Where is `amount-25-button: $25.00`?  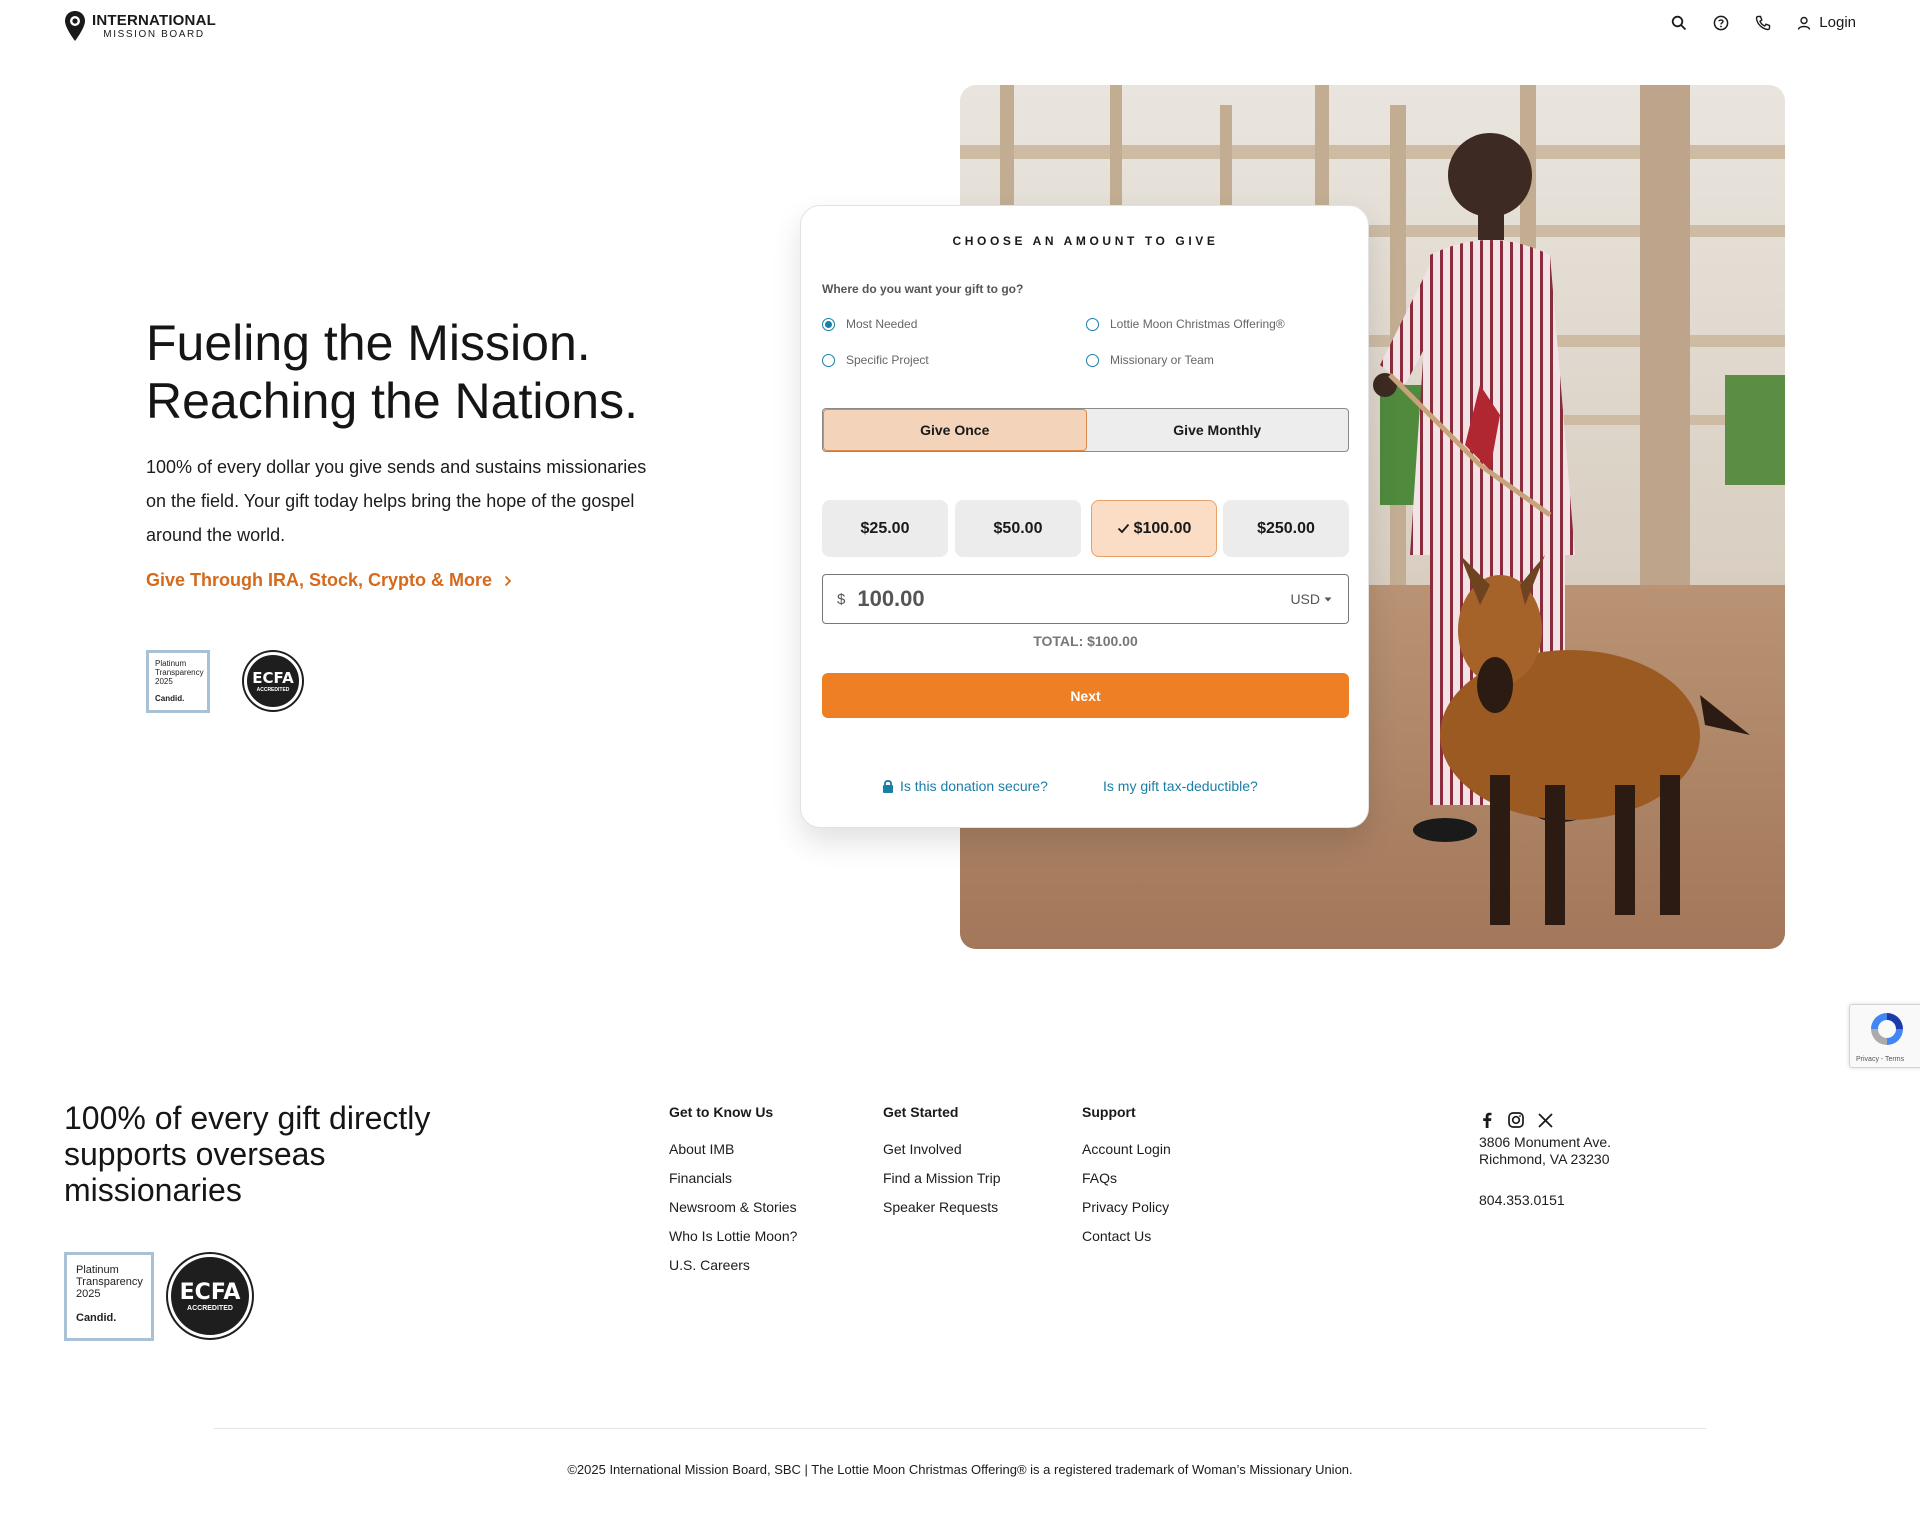
amount-25-button: $25.00 is located at coordinates (885, 528).